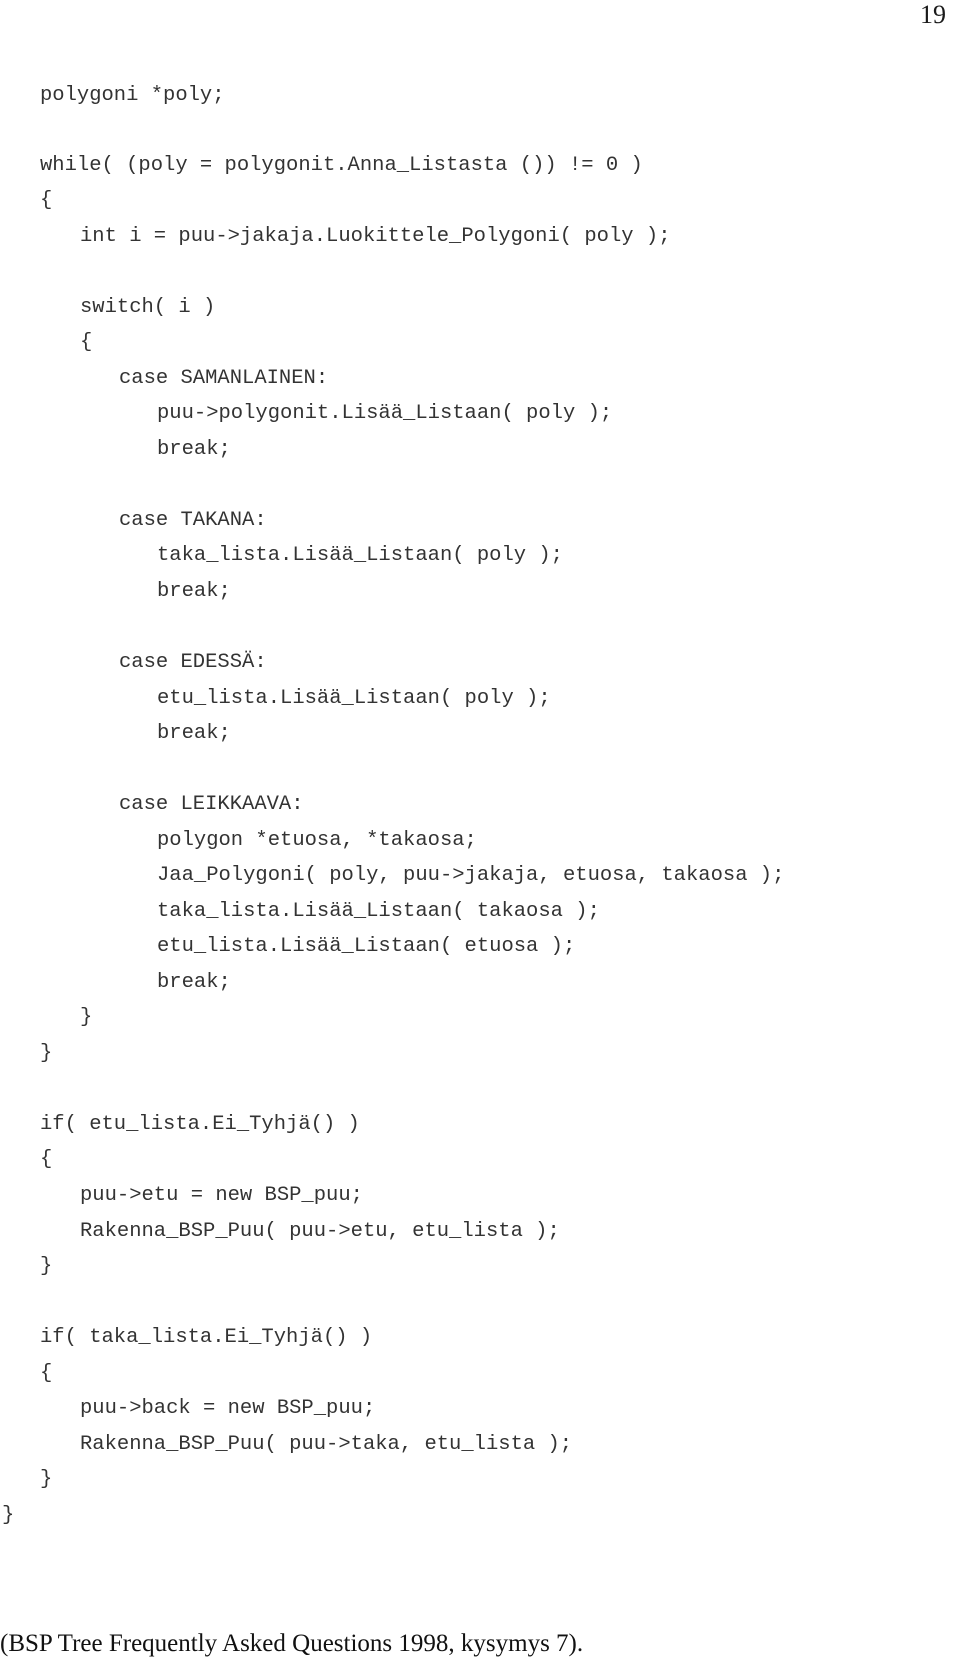 The height and width of the screenshot is (1661, 960). Describe the element at coordinates (326, 1444) in the screenshot. I see `code-line: Rakenna_BSP_Puu( puu->taka, etu_lista );` at that location.